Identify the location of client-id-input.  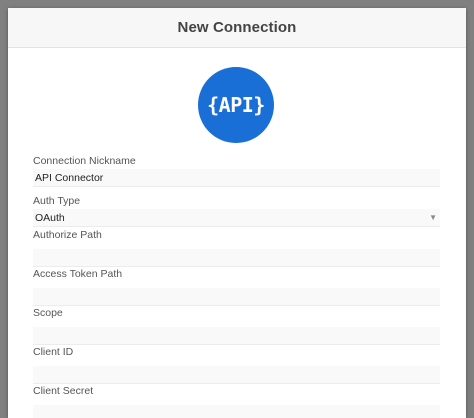
(236, 375).